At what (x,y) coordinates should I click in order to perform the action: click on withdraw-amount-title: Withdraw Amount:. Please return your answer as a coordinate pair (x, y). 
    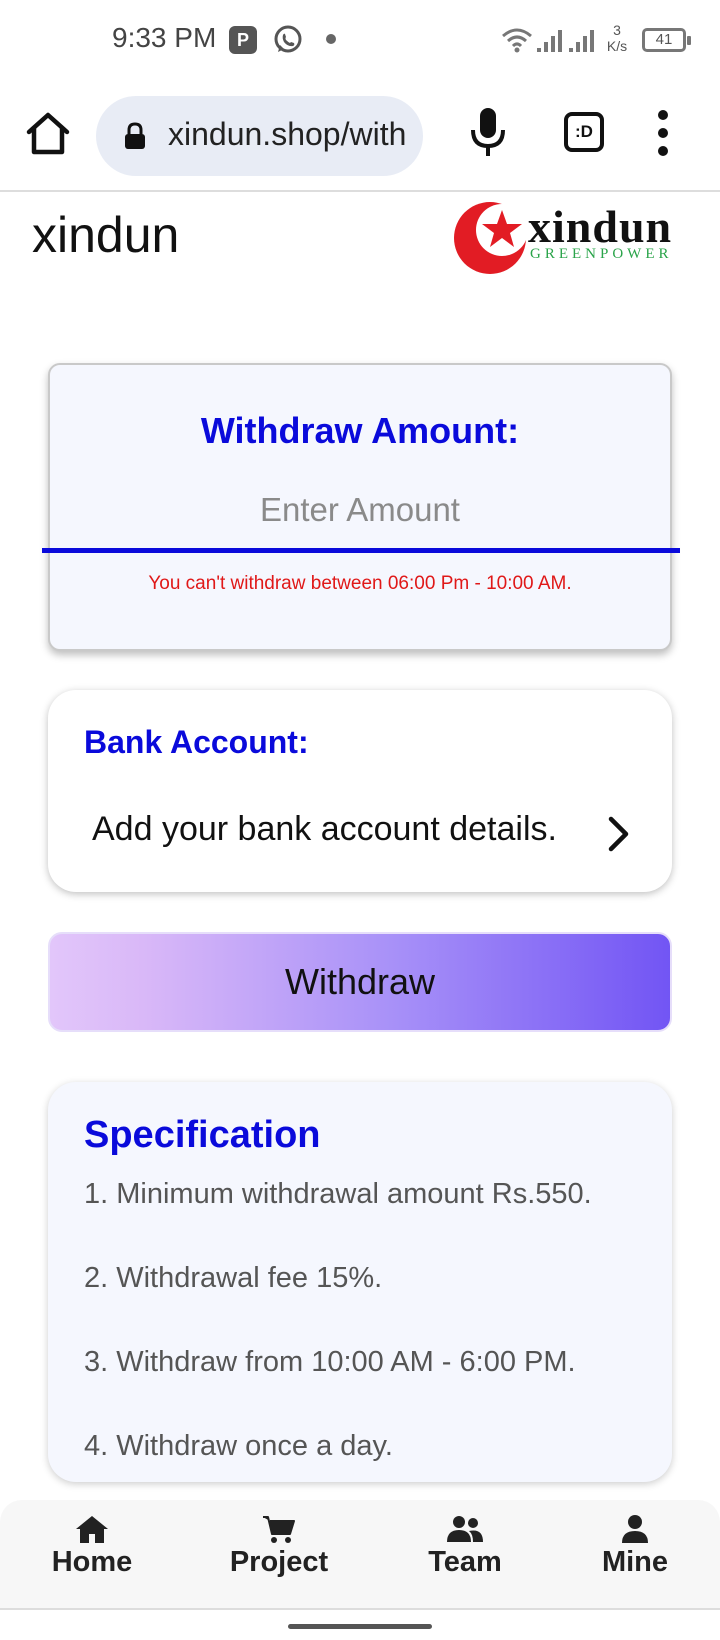
    Looking at the image, I should click on (360, 430).